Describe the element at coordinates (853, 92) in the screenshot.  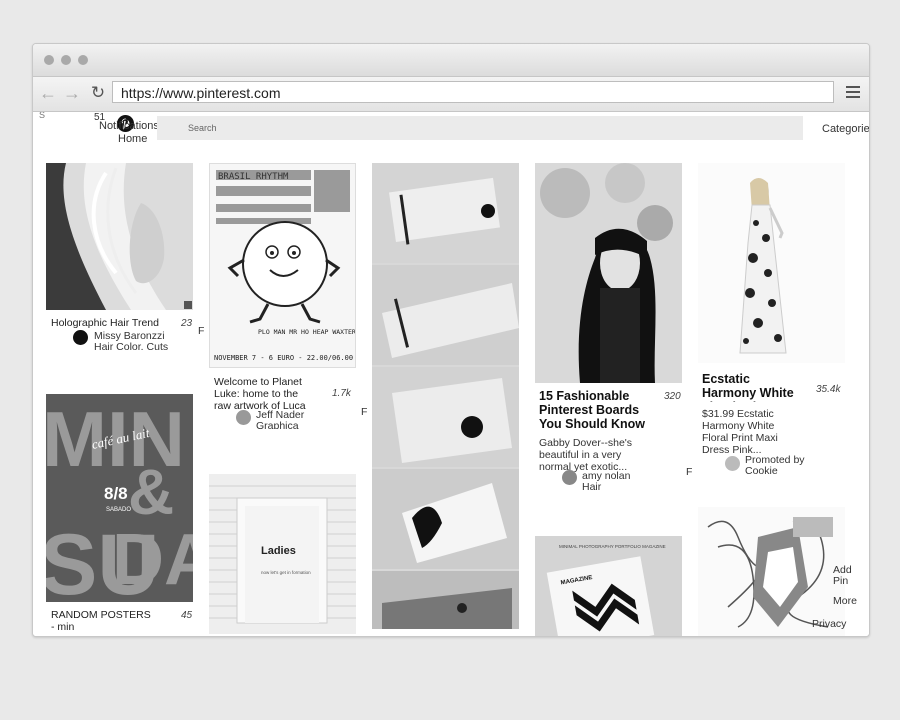
I see `hamburger-menu-icon` at that location.